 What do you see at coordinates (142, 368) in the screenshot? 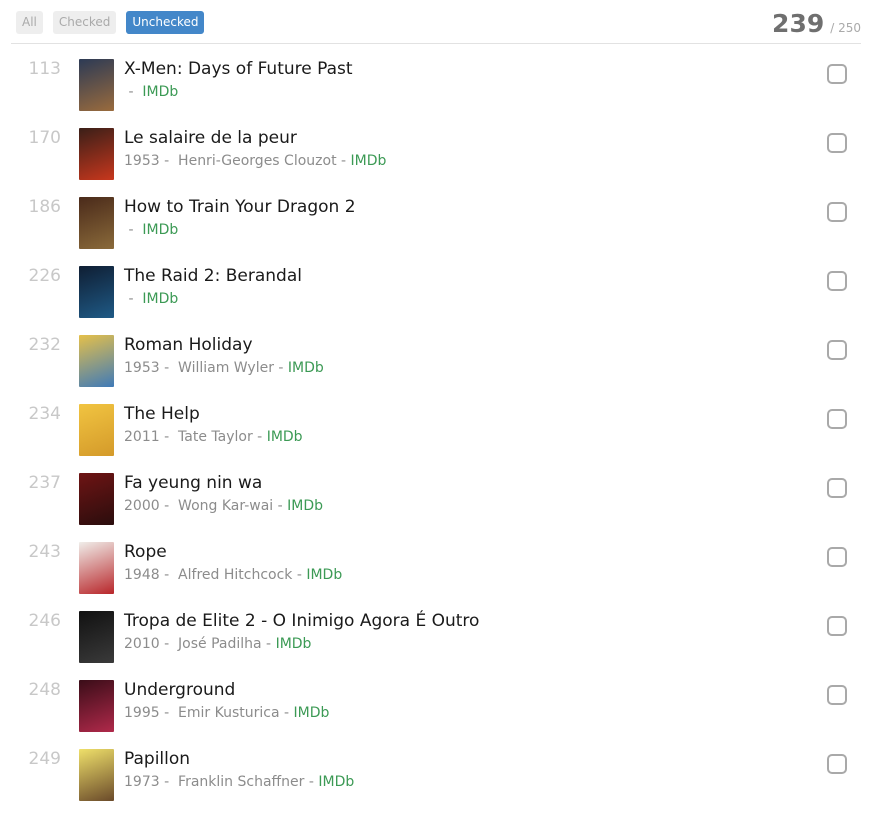
I see `movie-year: 1953` at bounding box center [142, 368].